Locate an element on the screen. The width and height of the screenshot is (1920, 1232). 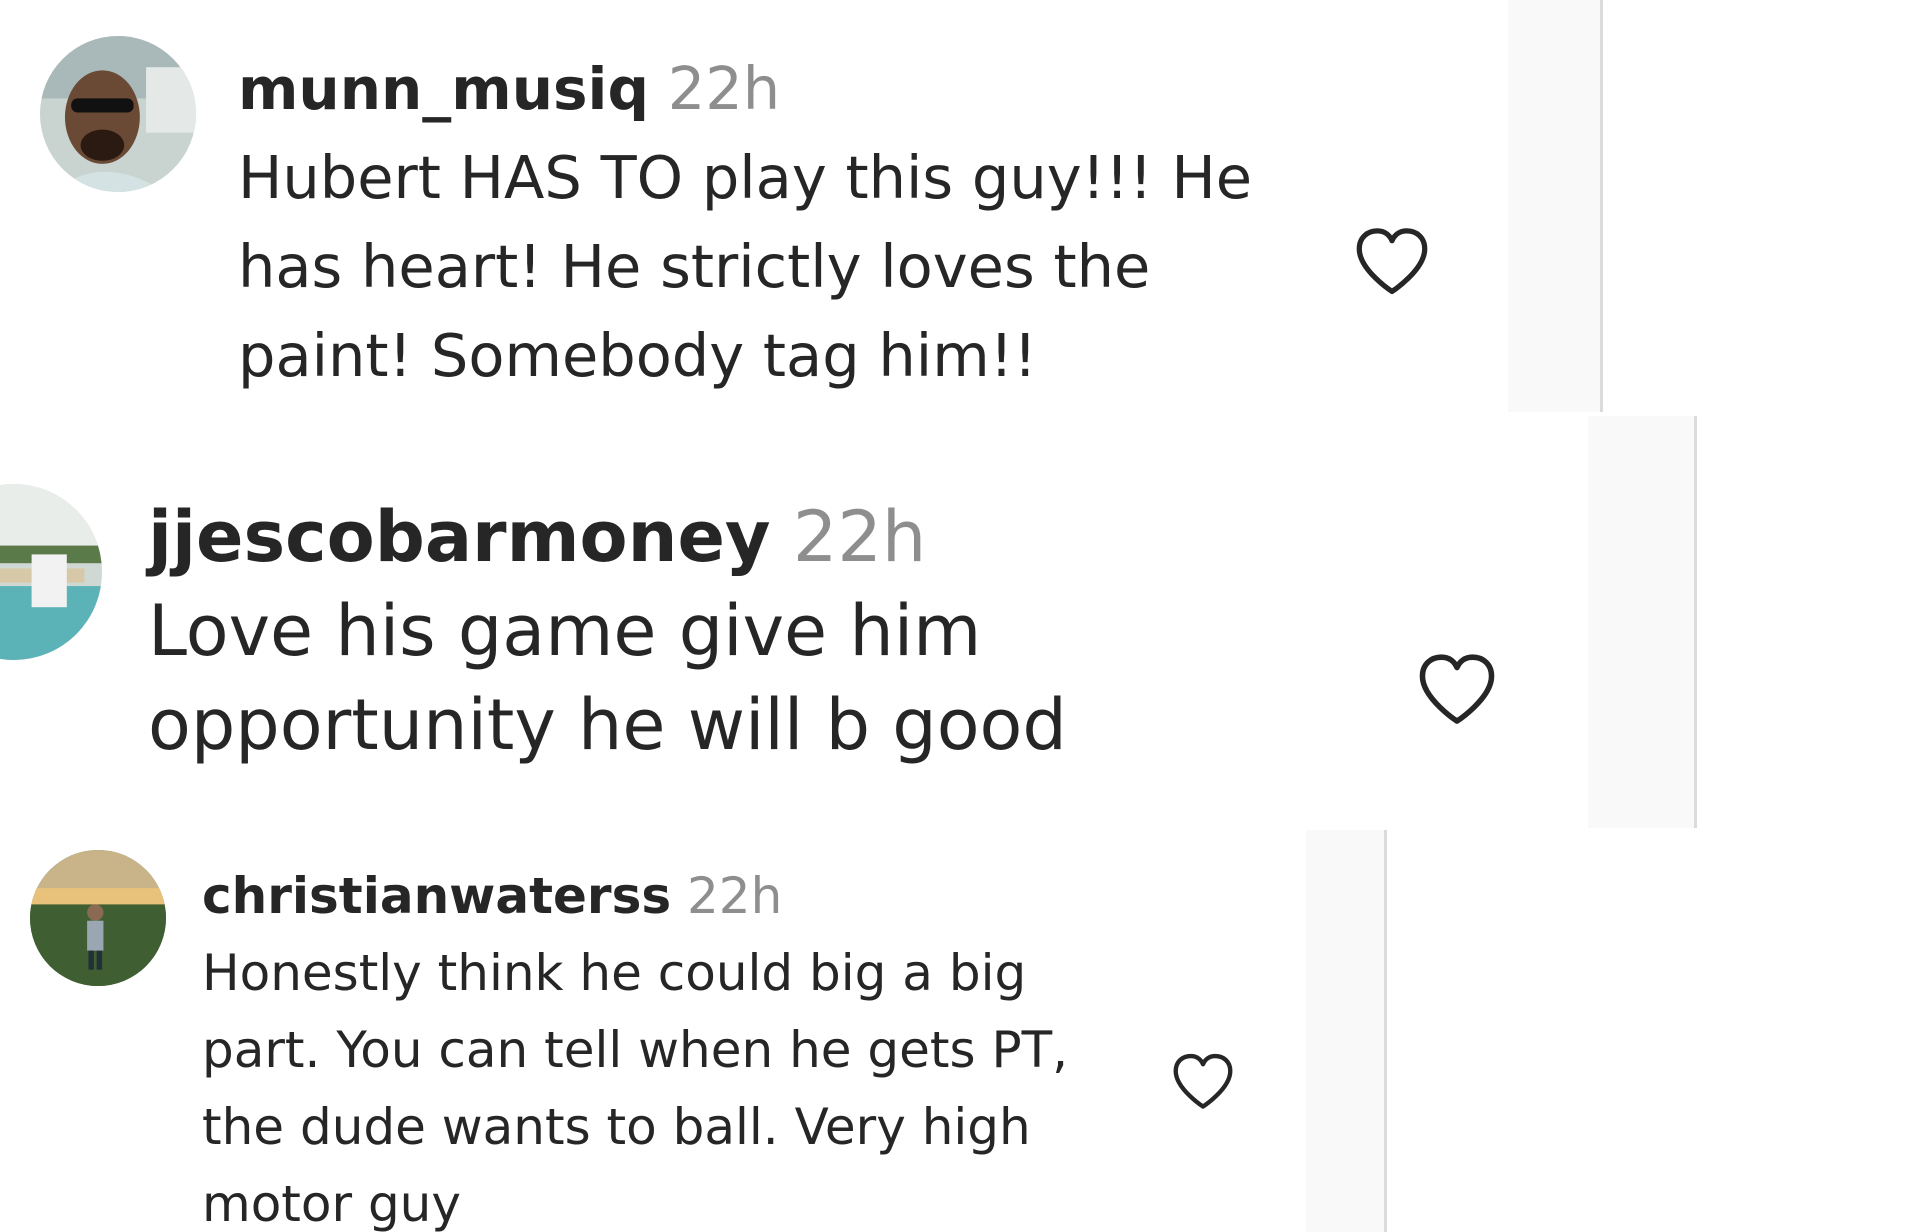
username-link: munn_musiq is located at coordinates (443, 89).